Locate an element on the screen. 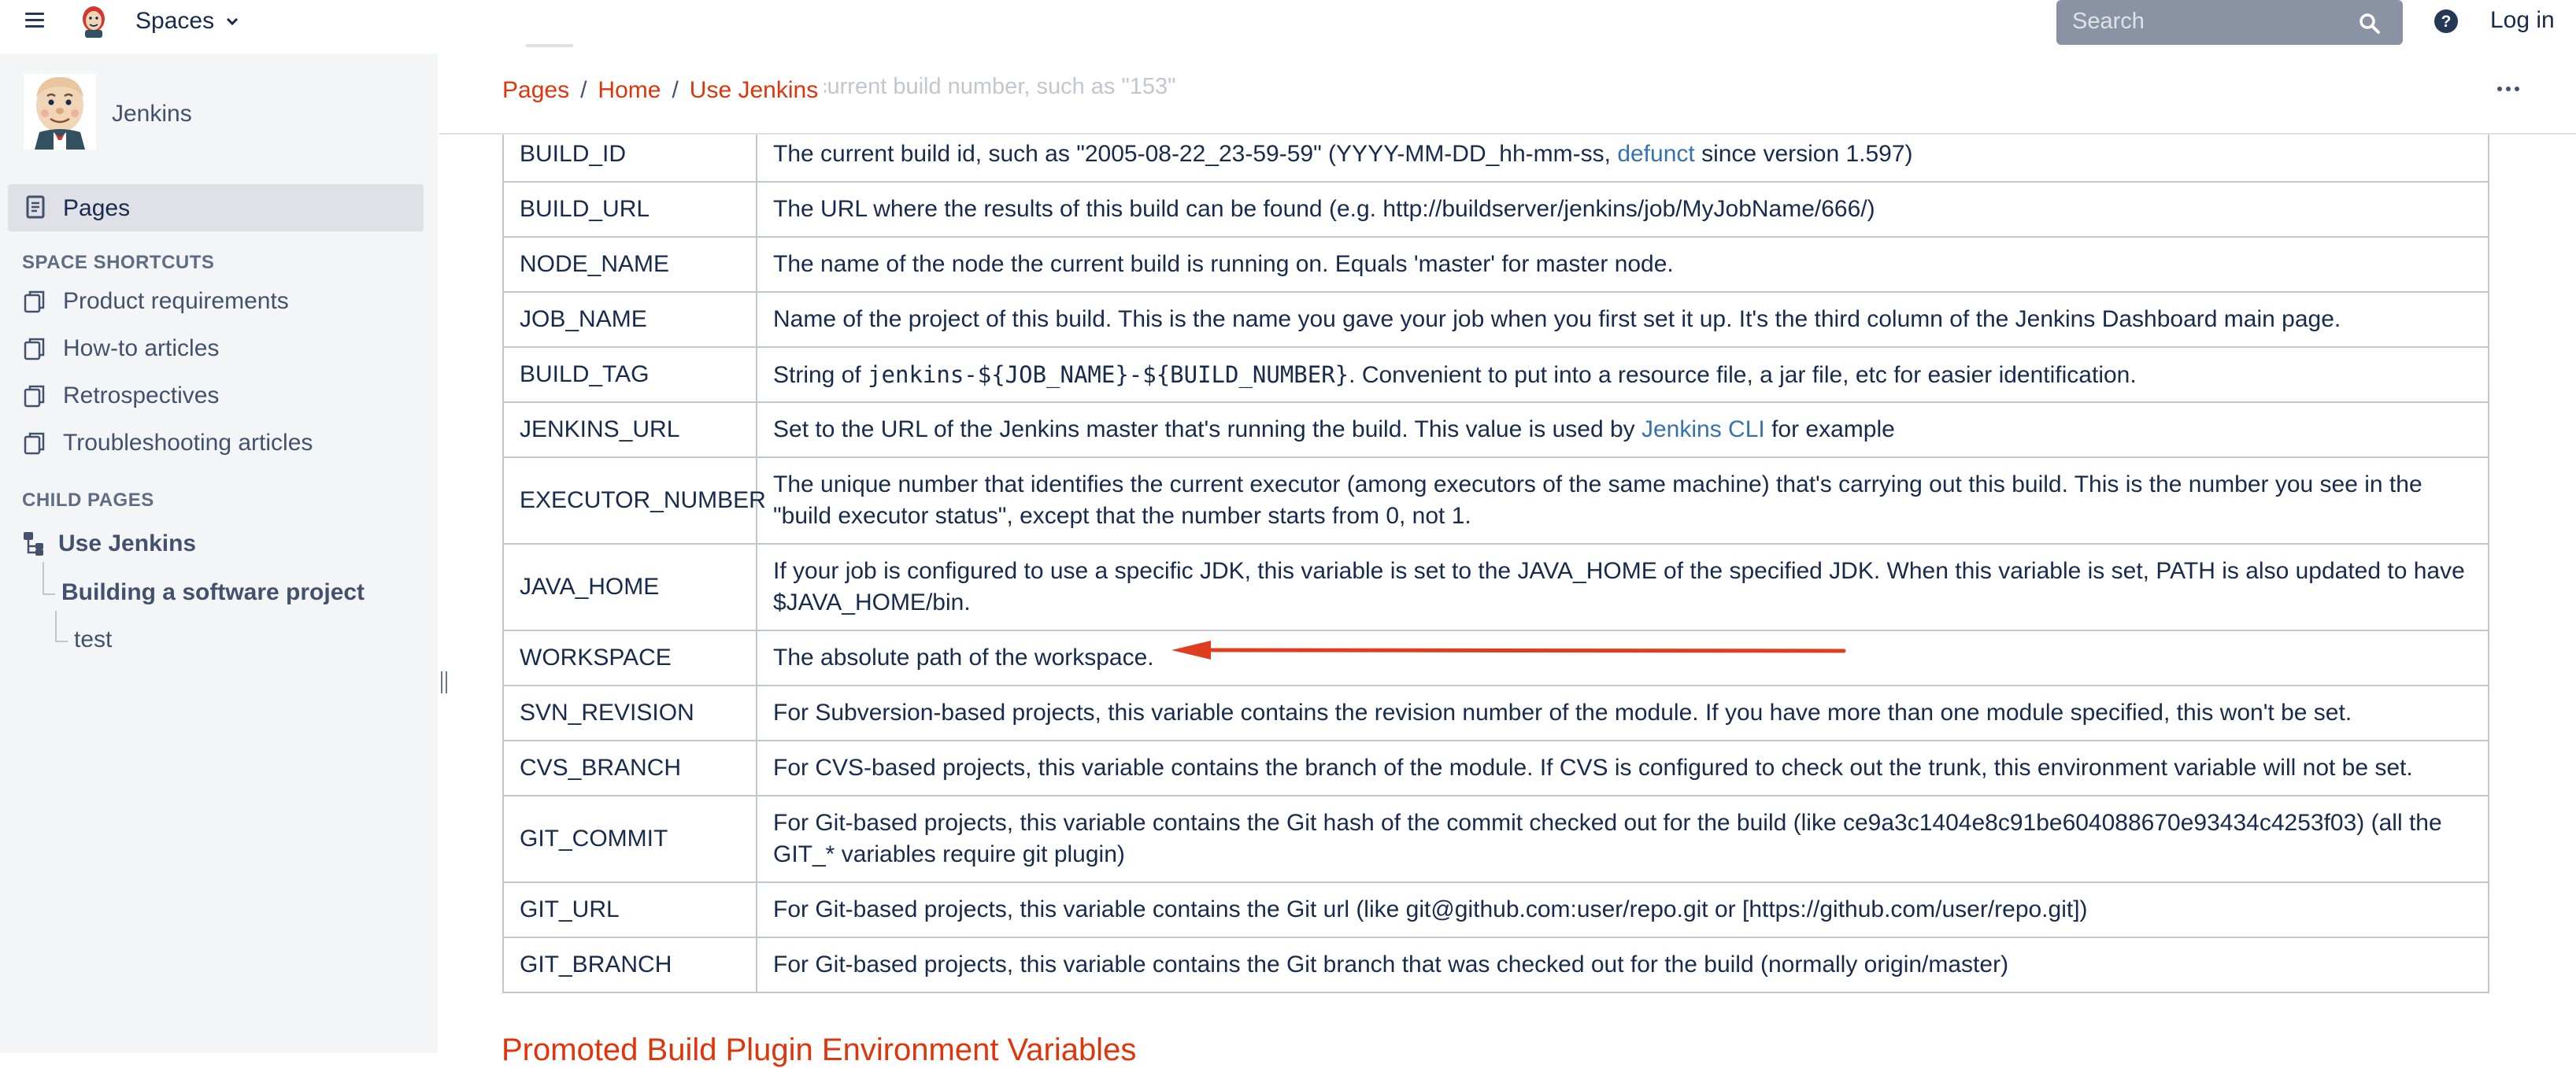 The height and width of the screenshot is (1068, 2576). shortcut-retrospectives: Retrospectives is located at coordinates (120, 396).